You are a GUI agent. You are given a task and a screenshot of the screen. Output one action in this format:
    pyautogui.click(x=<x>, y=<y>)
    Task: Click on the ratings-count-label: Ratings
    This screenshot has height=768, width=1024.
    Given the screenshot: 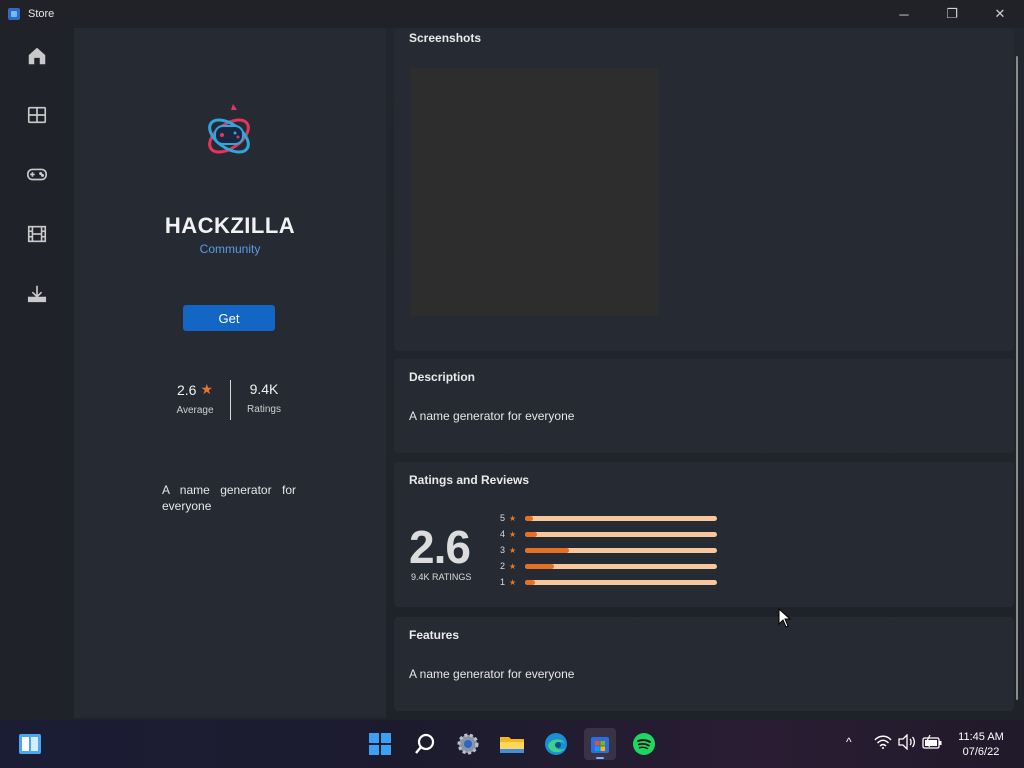 What is the action you would take?
    pyautogui.click(x=264, y=409)
    